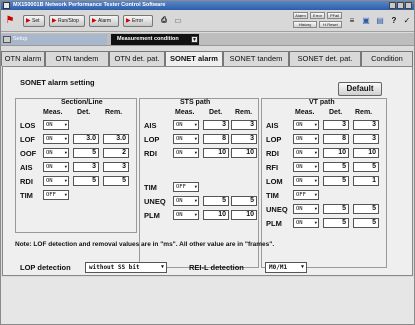 The image size is (415, 325). I want to click on vt-rdi-rem-field: 10, so click(366, 153).